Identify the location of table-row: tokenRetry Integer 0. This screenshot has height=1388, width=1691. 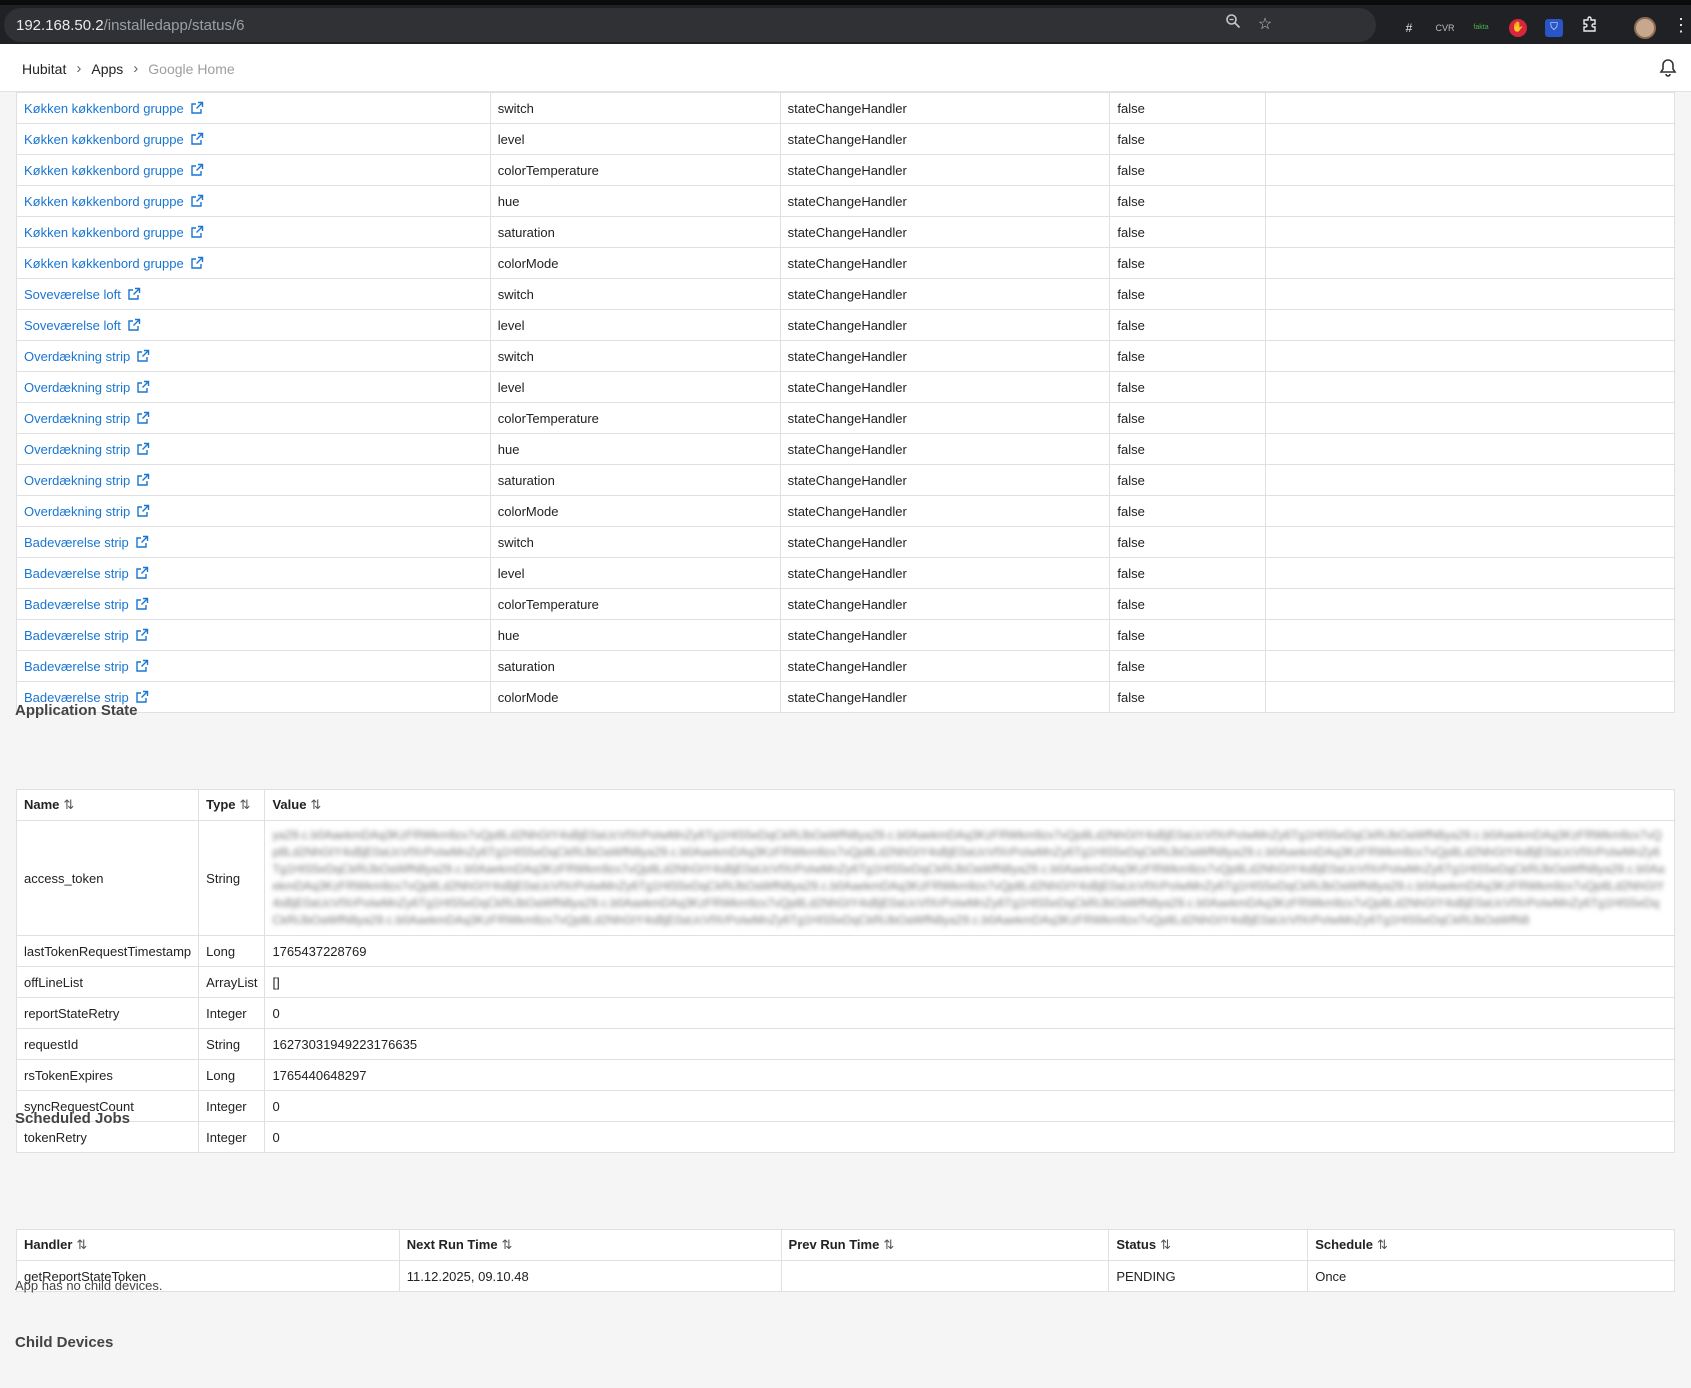
(845, 1137).